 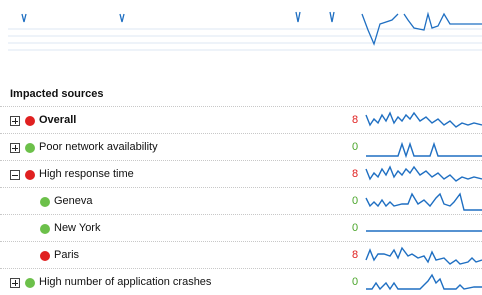 I want to click on source-label: High response time, so click(x=86, y=174).